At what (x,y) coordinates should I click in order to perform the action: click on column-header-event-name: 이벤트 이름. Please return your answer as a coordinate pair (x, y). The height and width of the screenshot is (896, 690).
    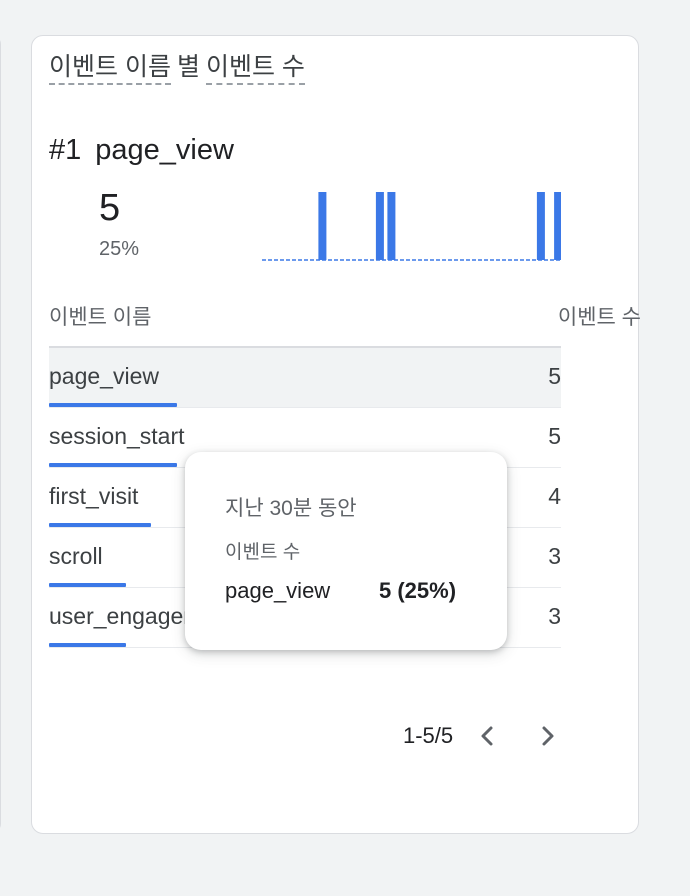
    Looking at the image, I should click on (100, 318).